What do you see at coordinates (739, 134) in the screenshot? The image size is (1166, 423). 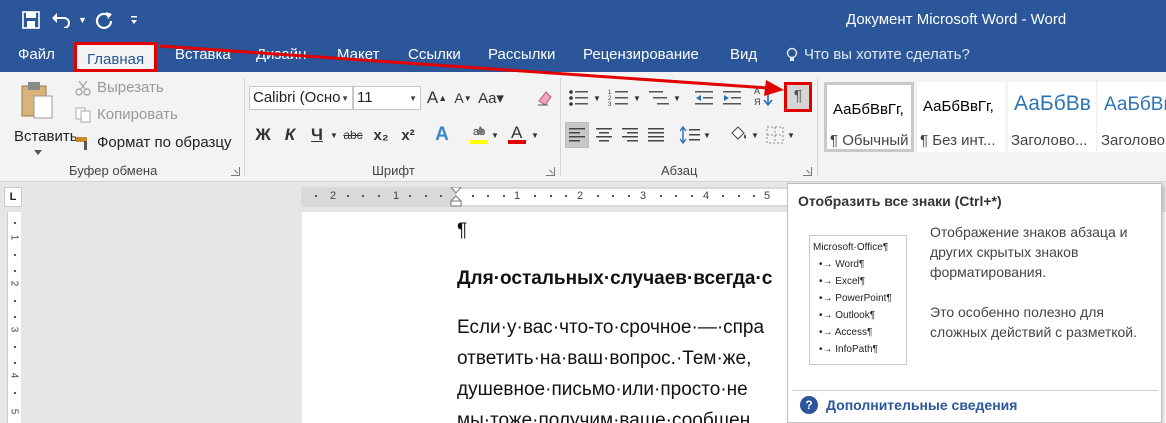 I see `shading-icon` at bounding box center [739, 134].